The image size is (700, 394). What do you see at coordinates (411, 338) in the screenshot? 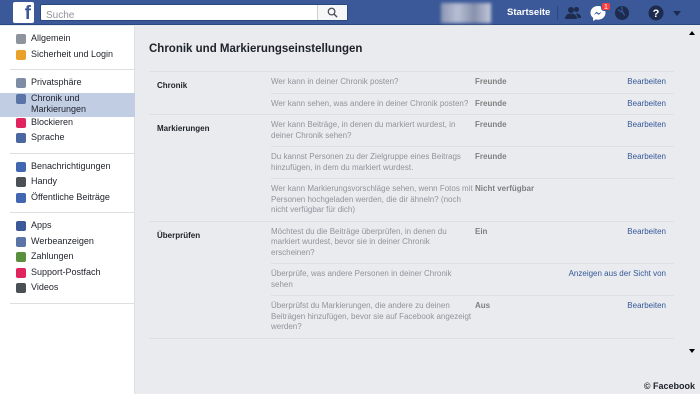
I see `divider` at bounding box center [411, 338].